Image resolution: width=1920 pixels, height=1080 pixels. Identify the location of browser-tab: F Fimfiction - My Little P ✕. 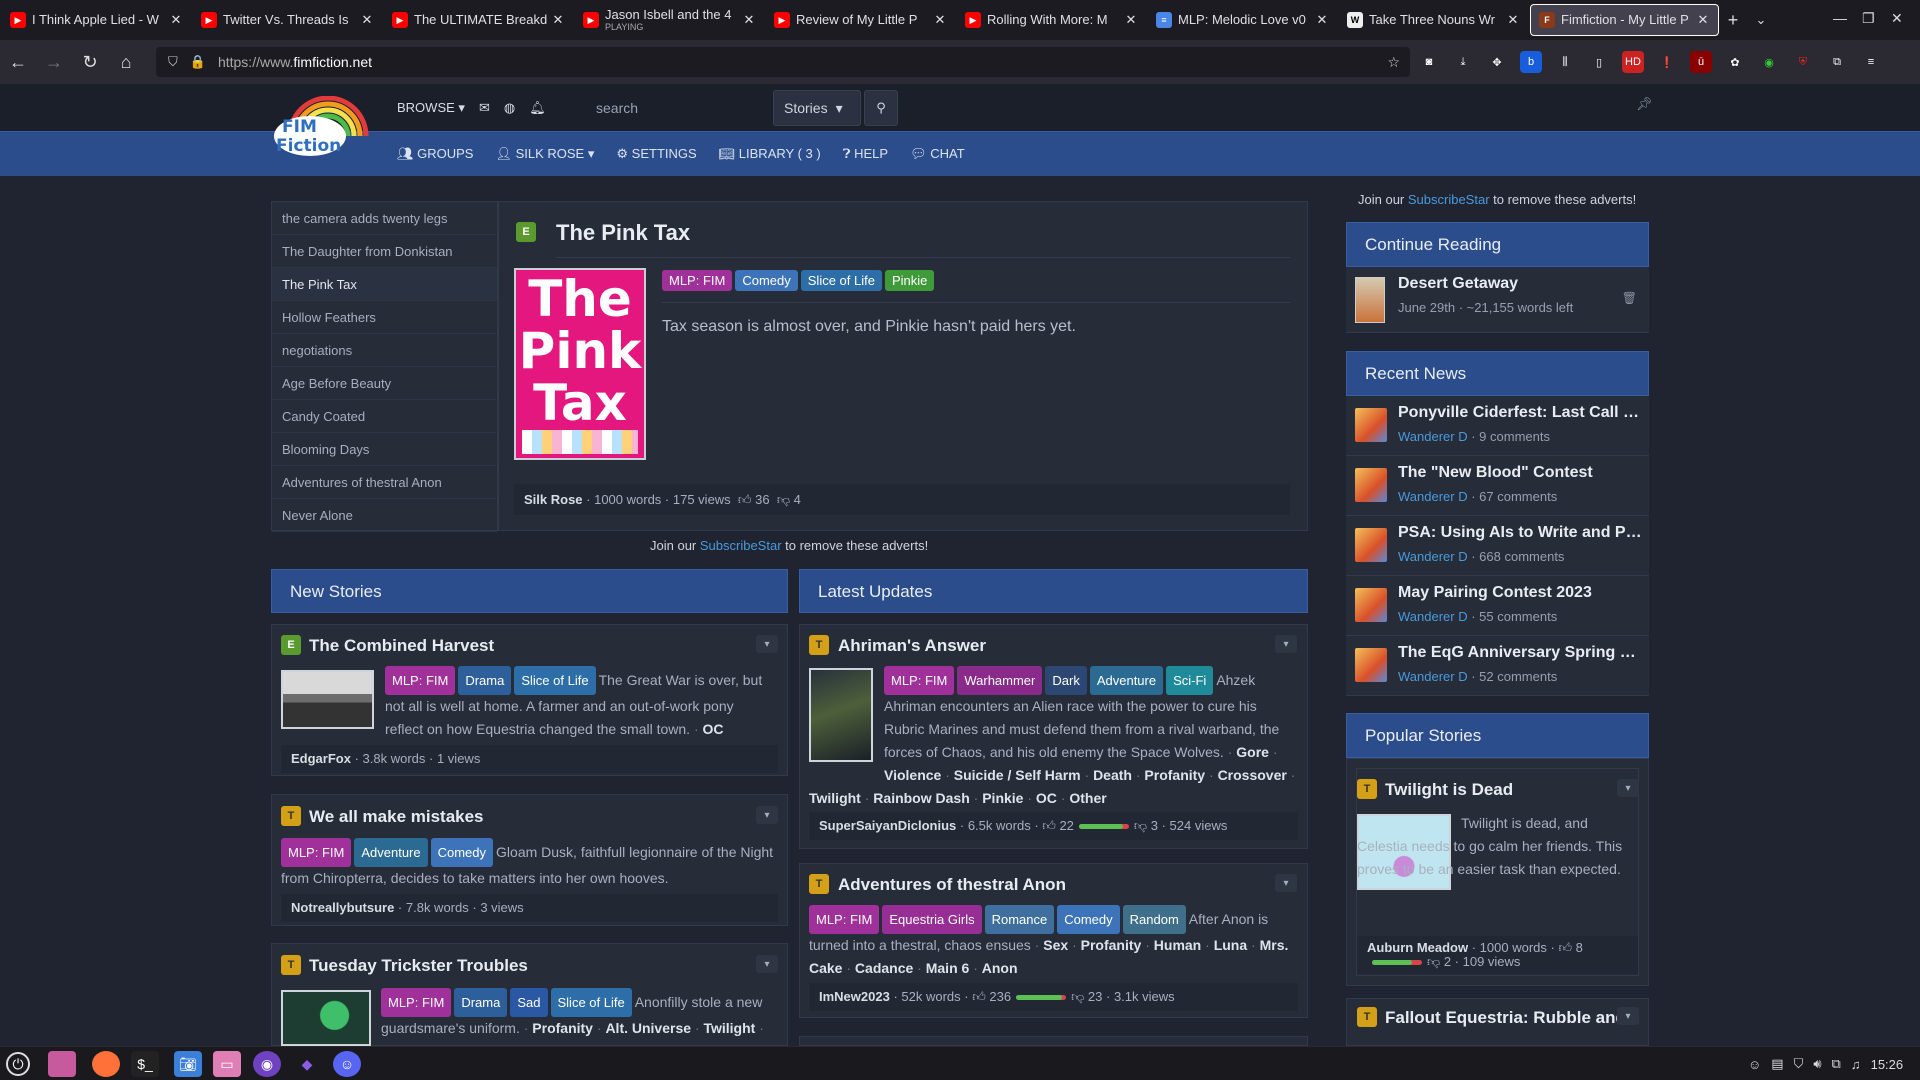
(1624, 20).